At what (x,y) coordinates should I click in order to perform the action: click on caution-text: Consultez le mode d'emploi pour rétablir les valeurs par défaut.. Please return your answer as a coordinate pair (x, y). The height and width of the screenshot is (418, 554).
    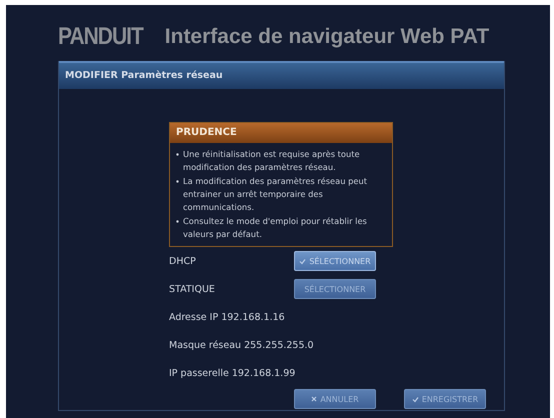
    Looking at the image, I should click on (275, 228).